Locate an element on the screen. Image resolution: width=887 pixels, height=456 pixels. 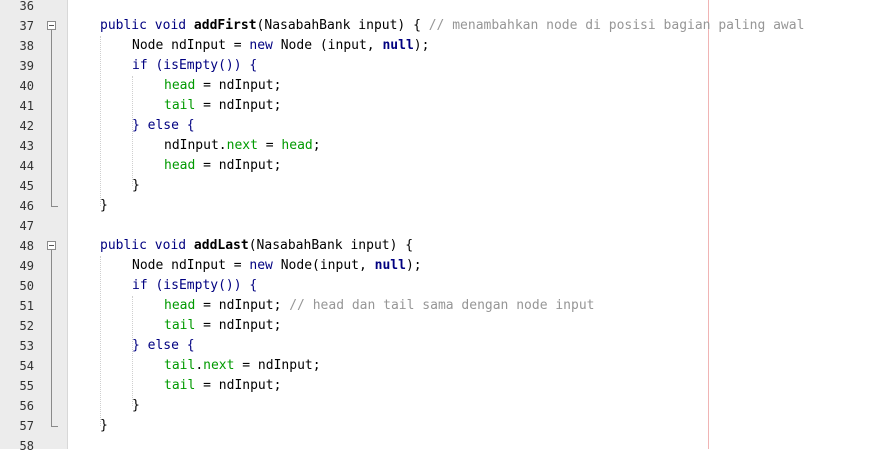
line-number: 56 is located at coordinates (26, 406).